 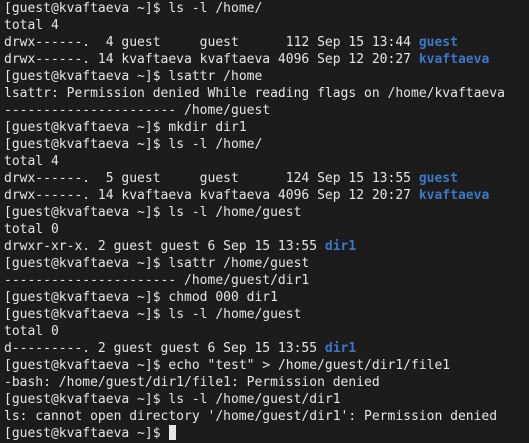 I want to click on active-prompt-line: [guest@kvaftaeva ~]$, so click(x=266, y=433).